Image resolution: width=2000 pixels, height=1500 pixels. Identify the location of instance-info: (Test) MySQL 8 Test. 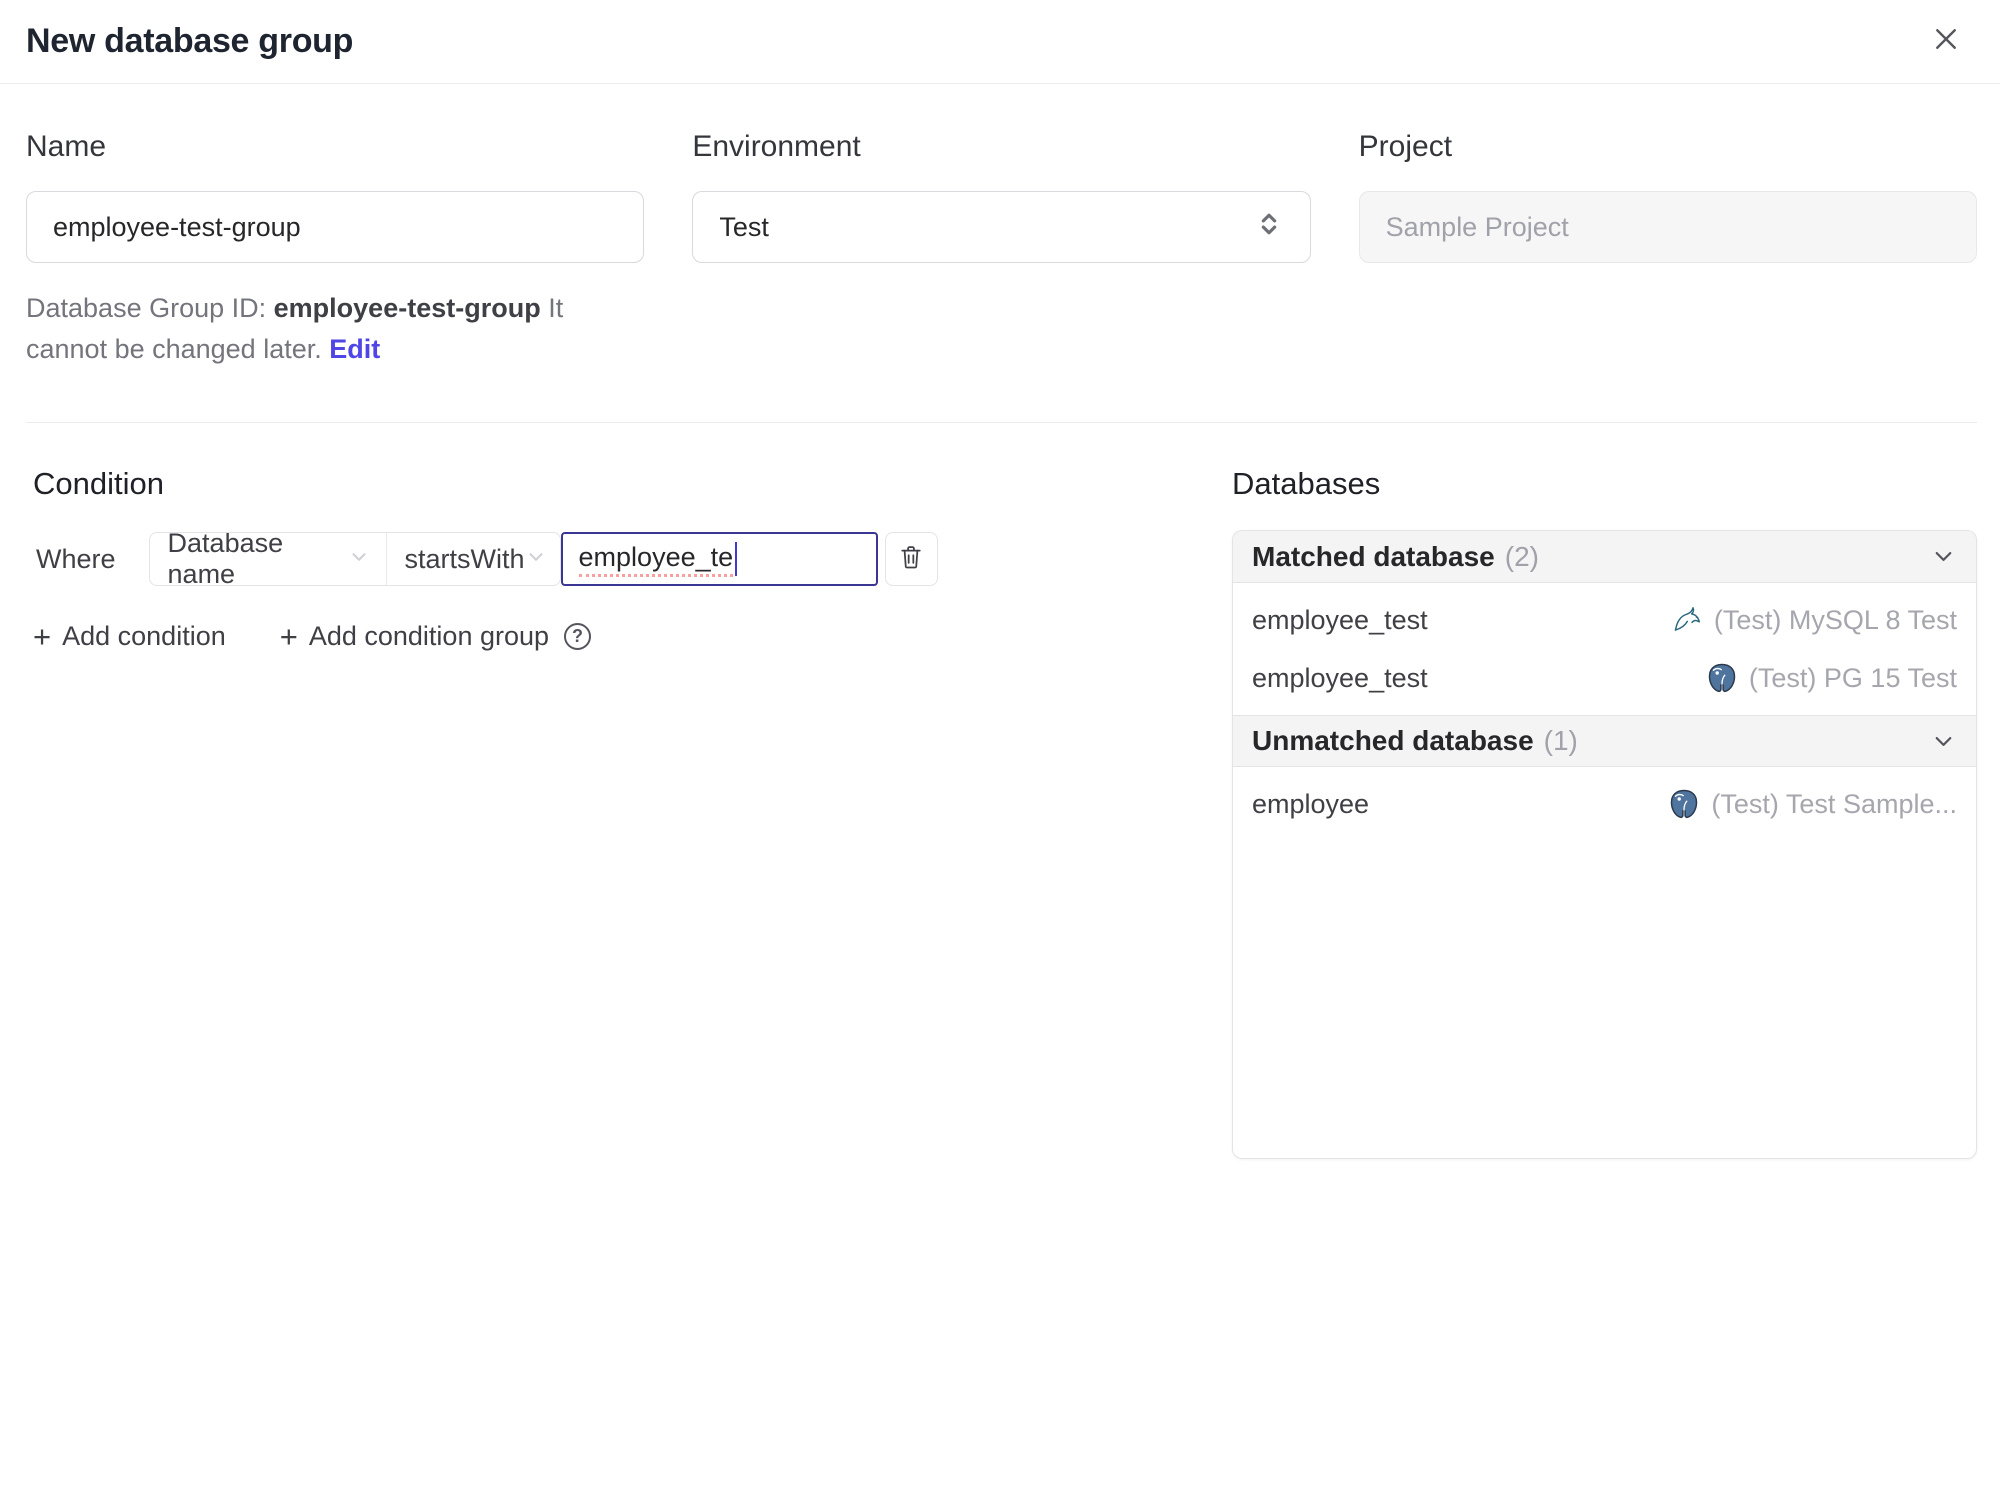
(1814, 620).